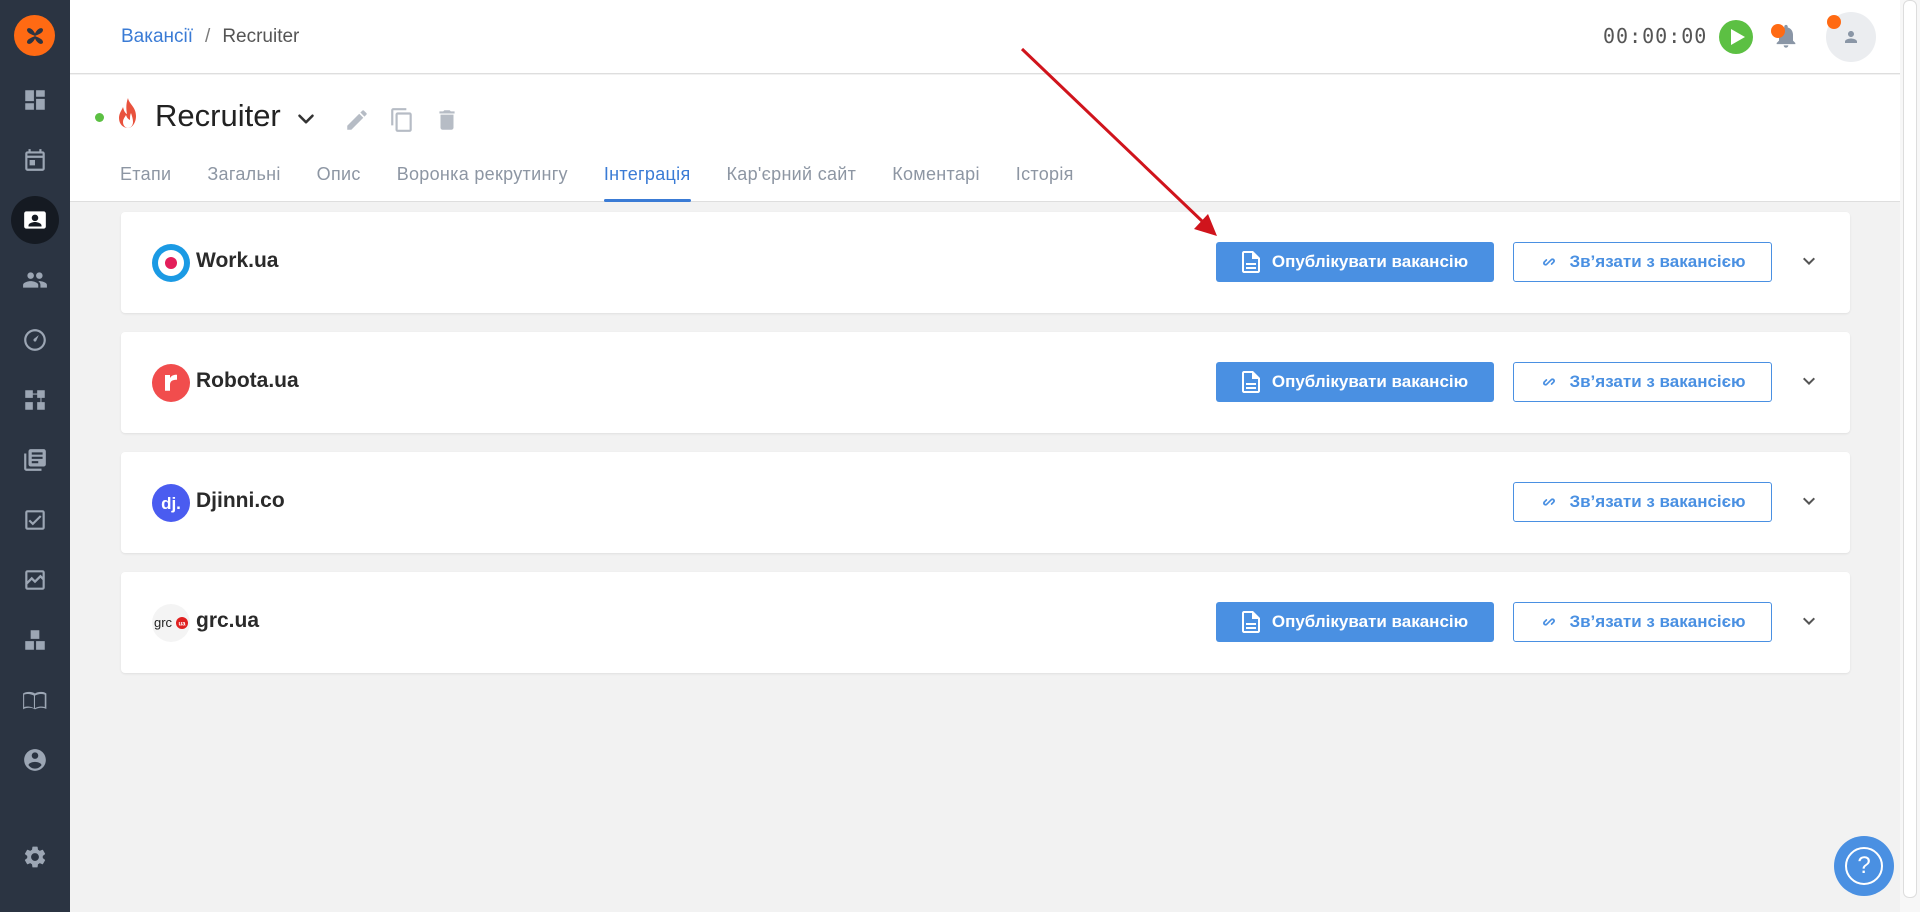  I want to click on dashboard-icon, so click(35, 100).